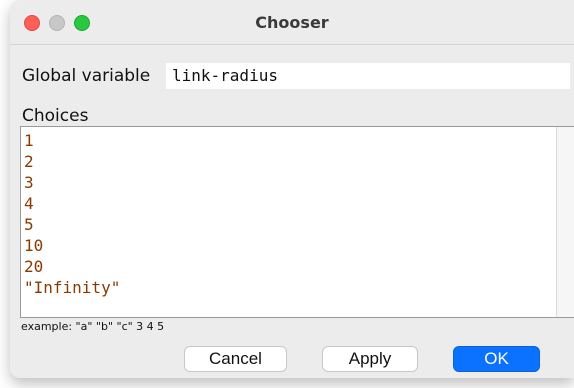  I want to click on choice-item: 4, so click(29, 203).